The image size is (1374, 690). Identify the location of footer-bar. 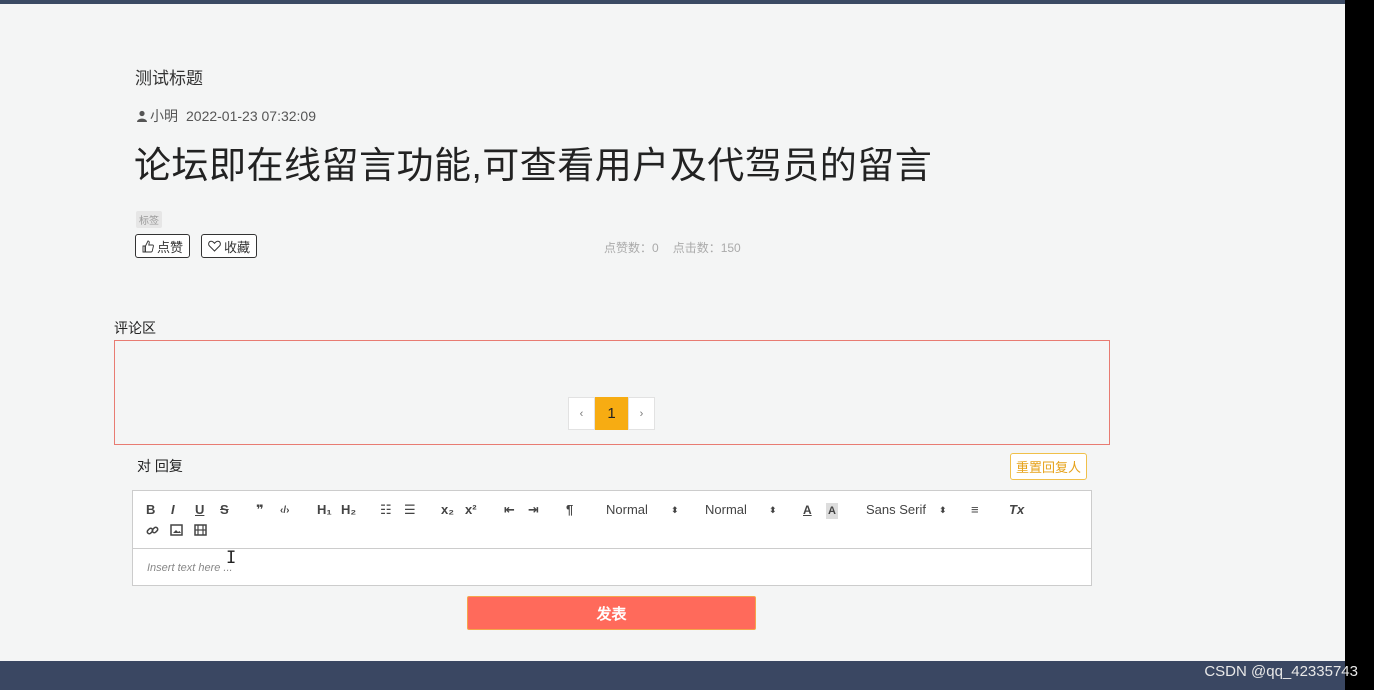
(672, 675).